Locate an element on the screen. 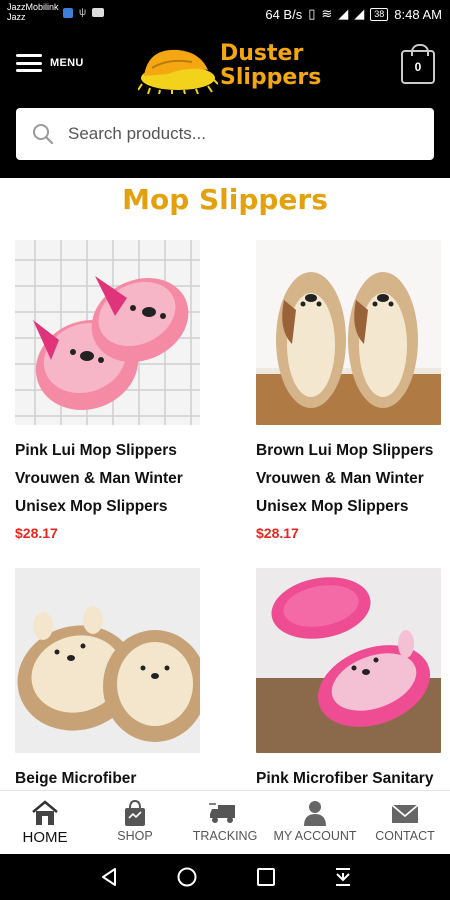 This screenshot has height=900, width=450. nav-label: SHOP is located at coordinates (135, 836).